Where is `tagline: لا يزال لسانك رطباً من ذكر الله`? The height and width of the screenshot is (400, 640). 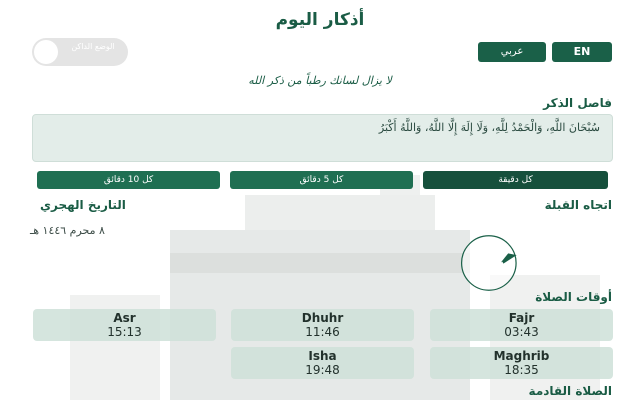
tagline: لا يزال لسانك رطباً من ذكر الله is located at coordinates (320, 80).